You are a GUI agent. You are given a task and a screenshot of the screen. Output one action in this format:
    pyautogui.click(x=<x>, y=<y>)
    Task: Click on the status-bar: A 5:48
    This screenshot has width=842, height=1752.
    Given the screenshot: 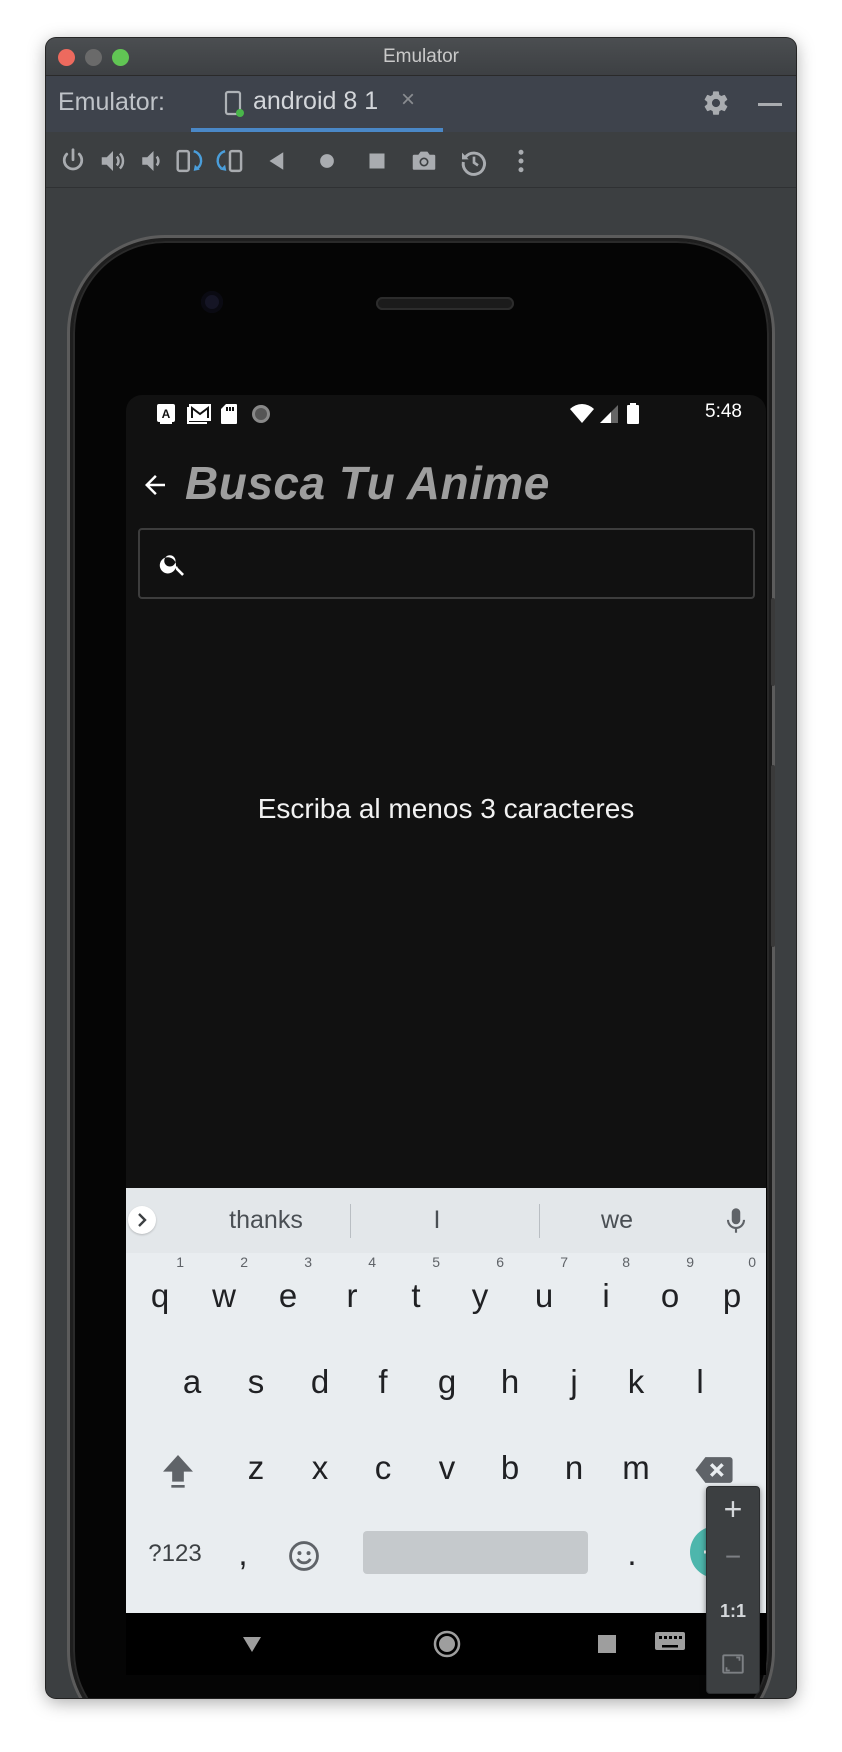 What is the action you would take?
    pyautogui.click(x=446, y=415)
    